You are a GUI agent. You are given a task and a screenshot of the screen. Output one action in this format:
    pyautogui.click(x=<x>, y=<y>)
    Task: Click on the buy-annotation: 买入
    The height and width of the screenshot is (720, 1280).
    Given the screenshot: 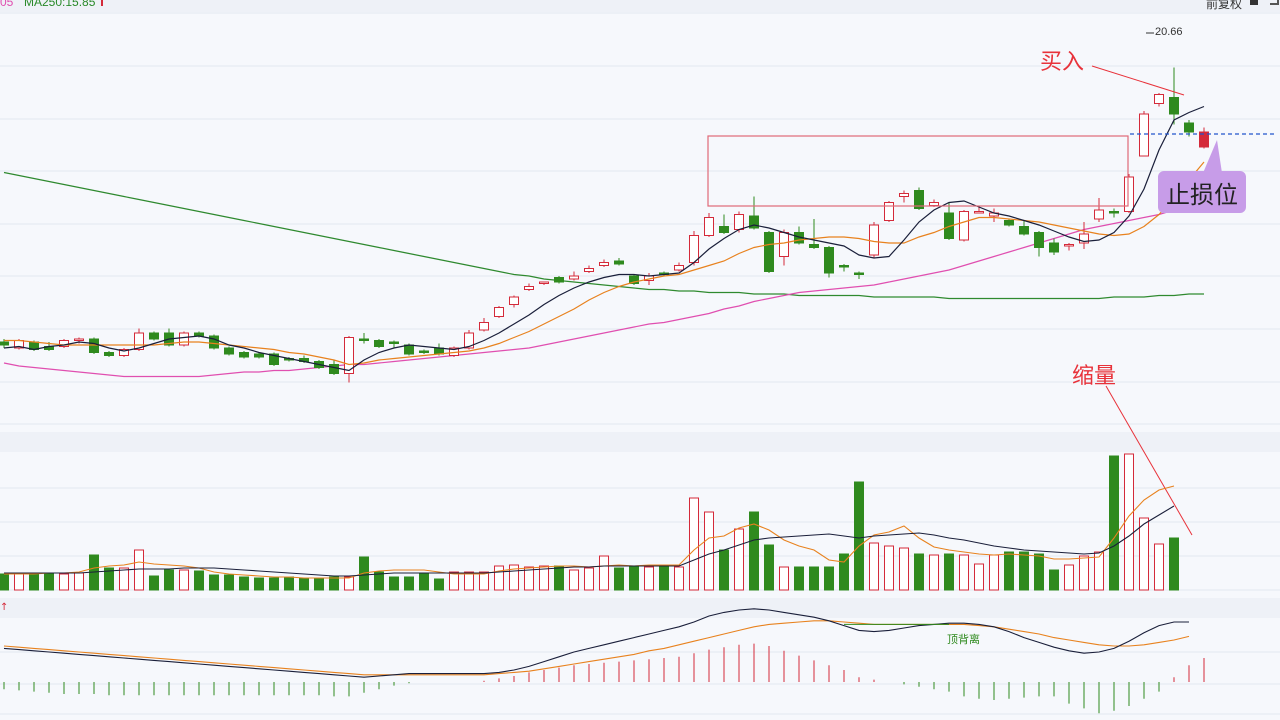 What is the action you would take?
    pyautogui.click(x=1062, y=62)
    